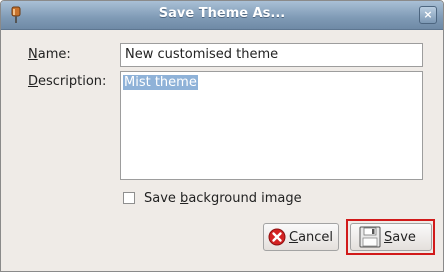 This screenshot has width=444, height=275. Describe the element at coordinates (277, 237) in the screenshot. I see `cancel-icon` at that location.